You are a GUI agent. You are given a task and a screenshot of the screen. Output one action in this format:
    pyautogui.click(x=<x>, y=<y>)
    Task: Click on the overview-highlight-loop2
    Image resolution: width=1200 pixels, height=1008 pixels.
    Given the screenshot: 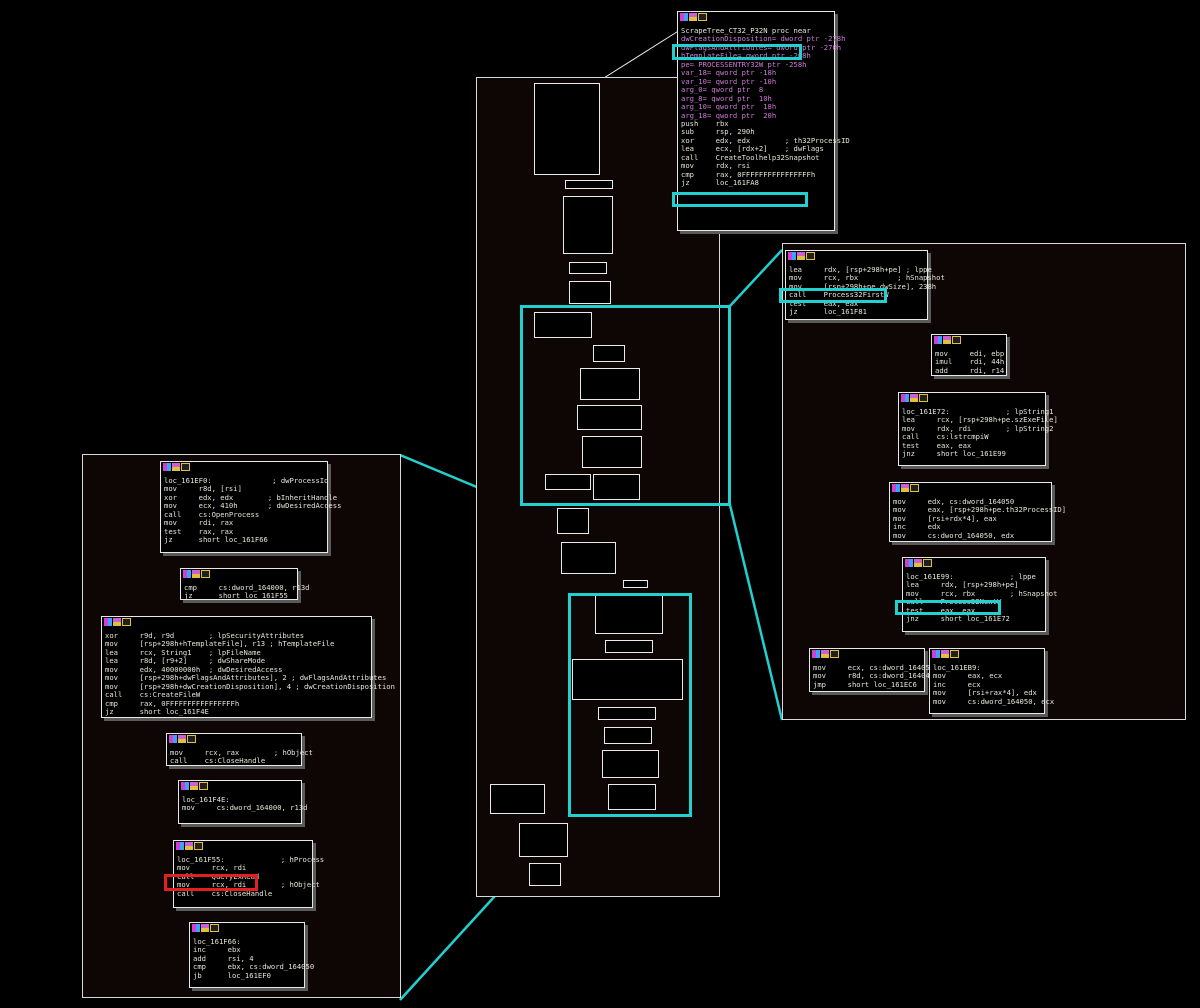 What is the action you would take?
    pyautogui.click(x=630, y=705)
    